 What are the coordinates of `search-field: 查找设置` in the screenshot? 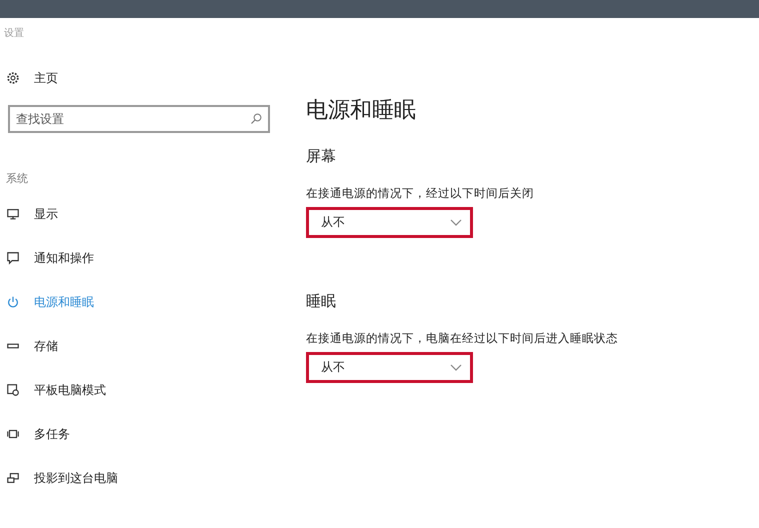 It's located at (139, 119).